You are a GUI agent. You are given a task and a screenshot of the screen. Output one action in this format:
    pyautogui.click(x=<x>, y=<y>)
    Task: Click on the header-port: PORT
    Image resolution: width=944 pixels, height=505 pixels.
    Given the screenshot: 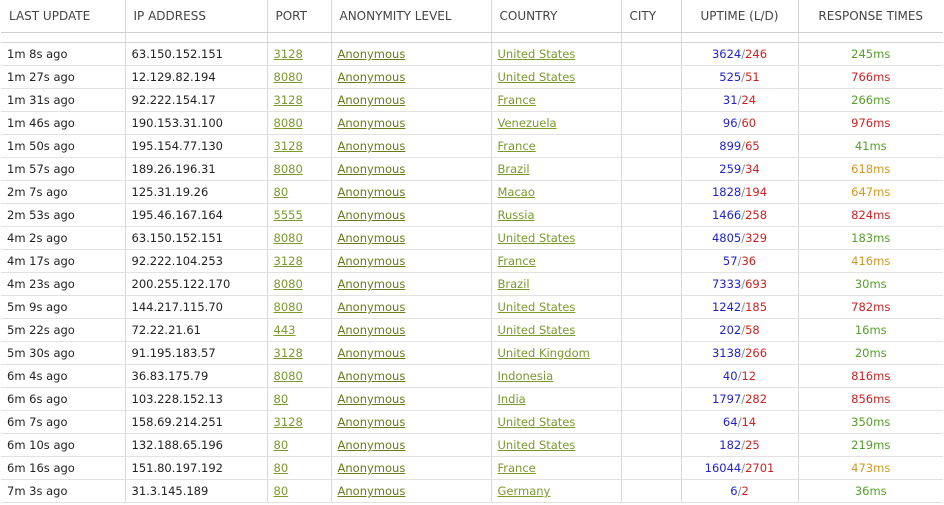 What is the action you would take?
    pyautogui.click(x=299, y=16)
    